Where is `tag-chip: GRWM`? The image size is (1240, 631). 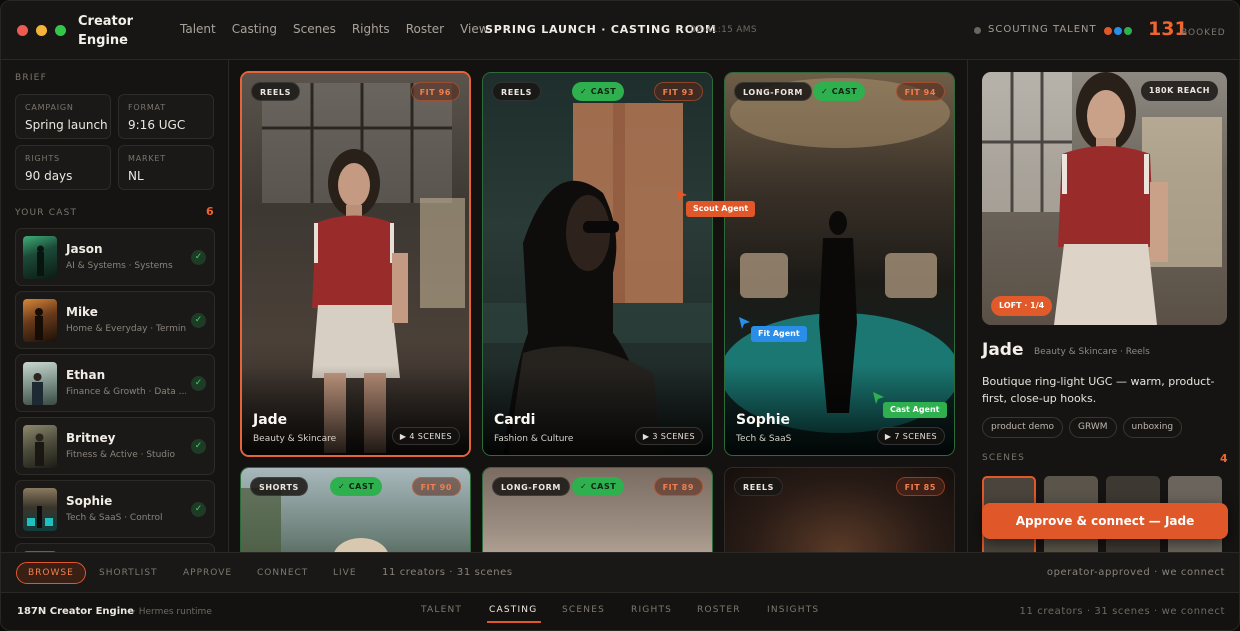 tag-chip: GRWM is located at coordinates (1093, 427).